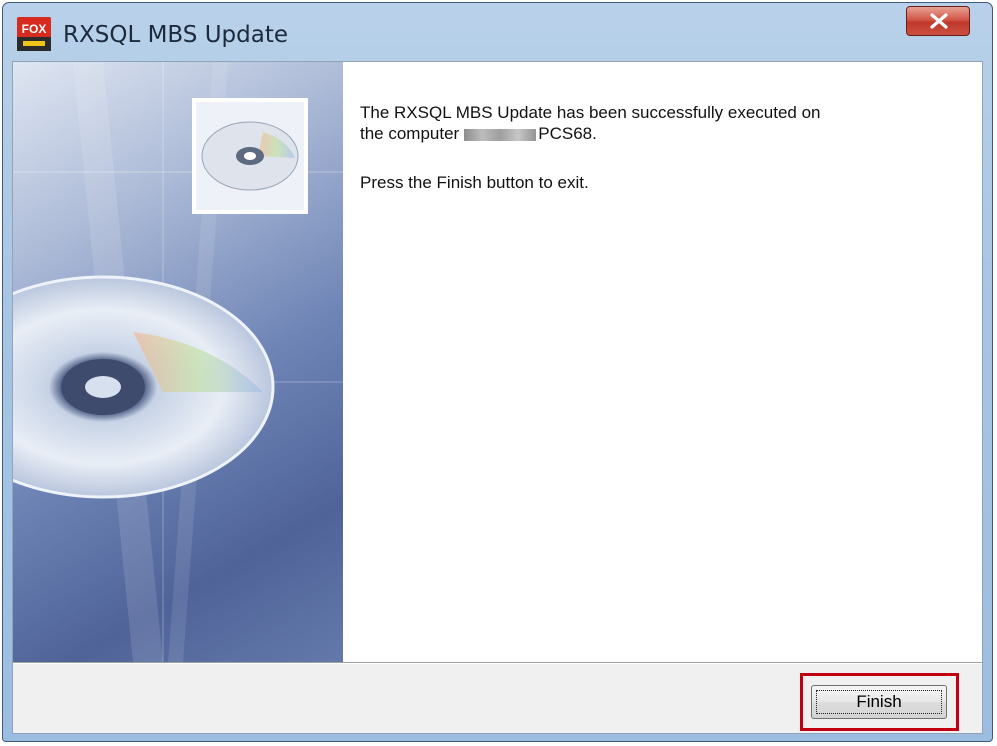 The width and height of the screenshot is (997, 746). I want to click on close-button, so click(938, 21).